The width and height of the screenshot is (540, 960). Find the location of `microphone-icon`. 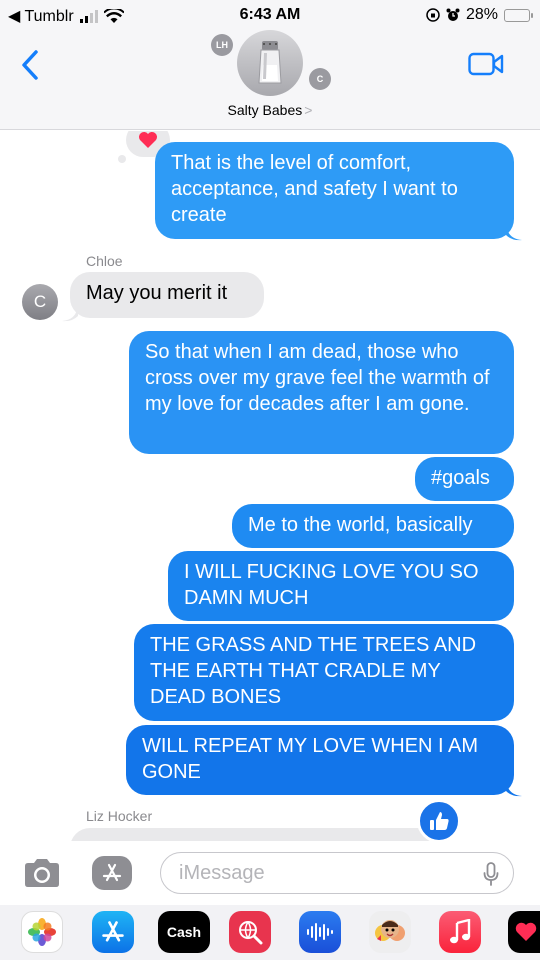

microphone-icon is located at coordinates (491, 874).